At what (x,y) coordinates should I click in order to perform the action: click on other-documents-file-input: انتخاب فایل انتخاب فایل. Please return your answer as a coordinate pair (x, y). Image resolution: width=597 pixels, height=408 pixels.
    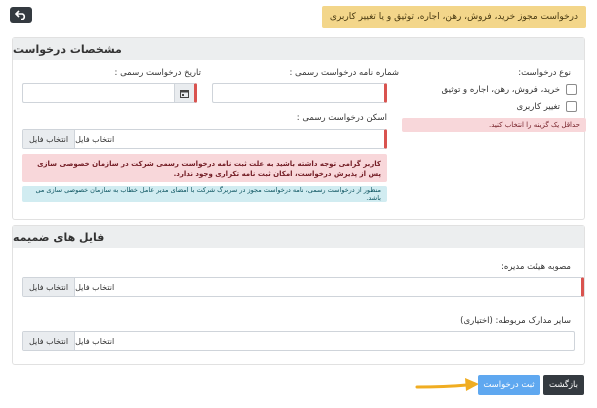
    Looking at the image, I should click on (298, 341).